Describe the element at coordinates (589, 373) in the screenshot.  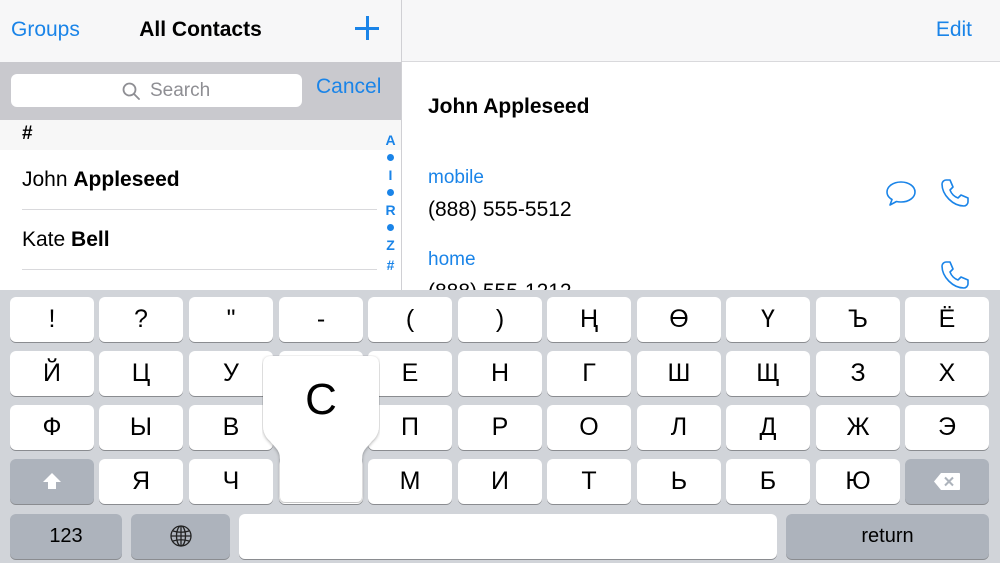
I see `key-letter: Г` at that location.